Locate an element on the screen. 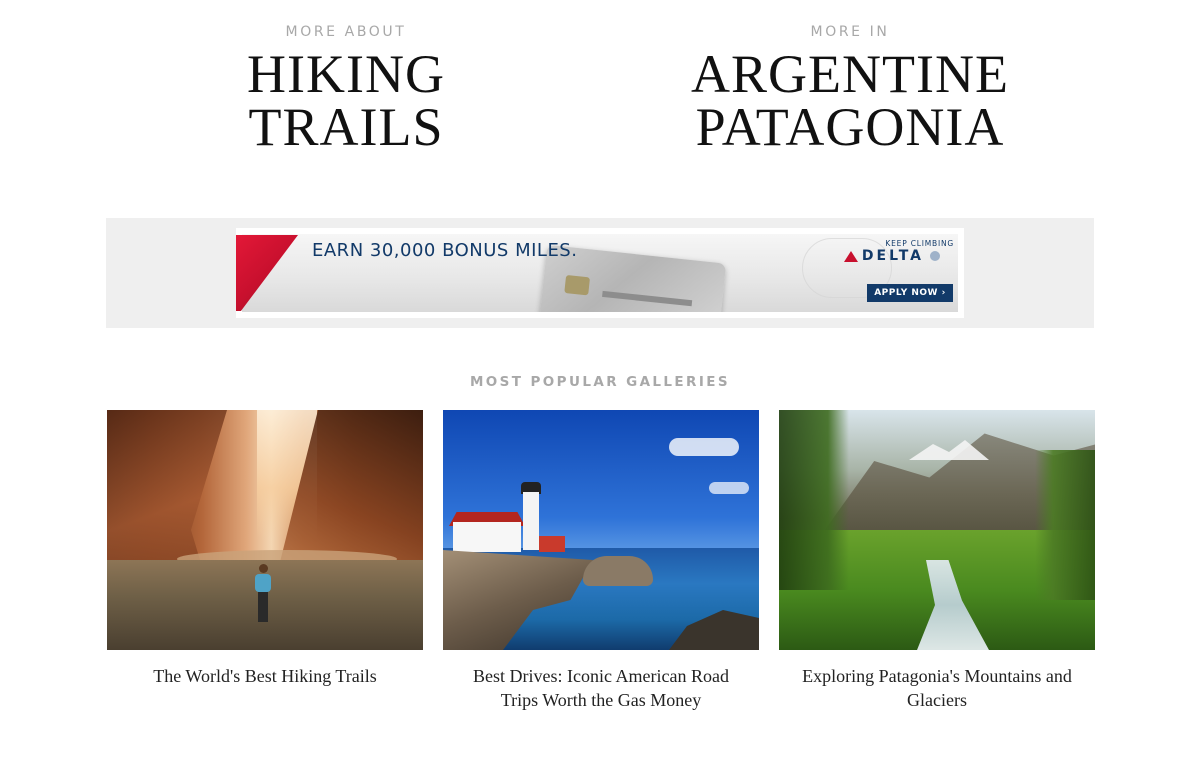 The width and height of the screenshot is (1200, 768). more-in-kicker: MORE IN is located at coordinates (850, 32).